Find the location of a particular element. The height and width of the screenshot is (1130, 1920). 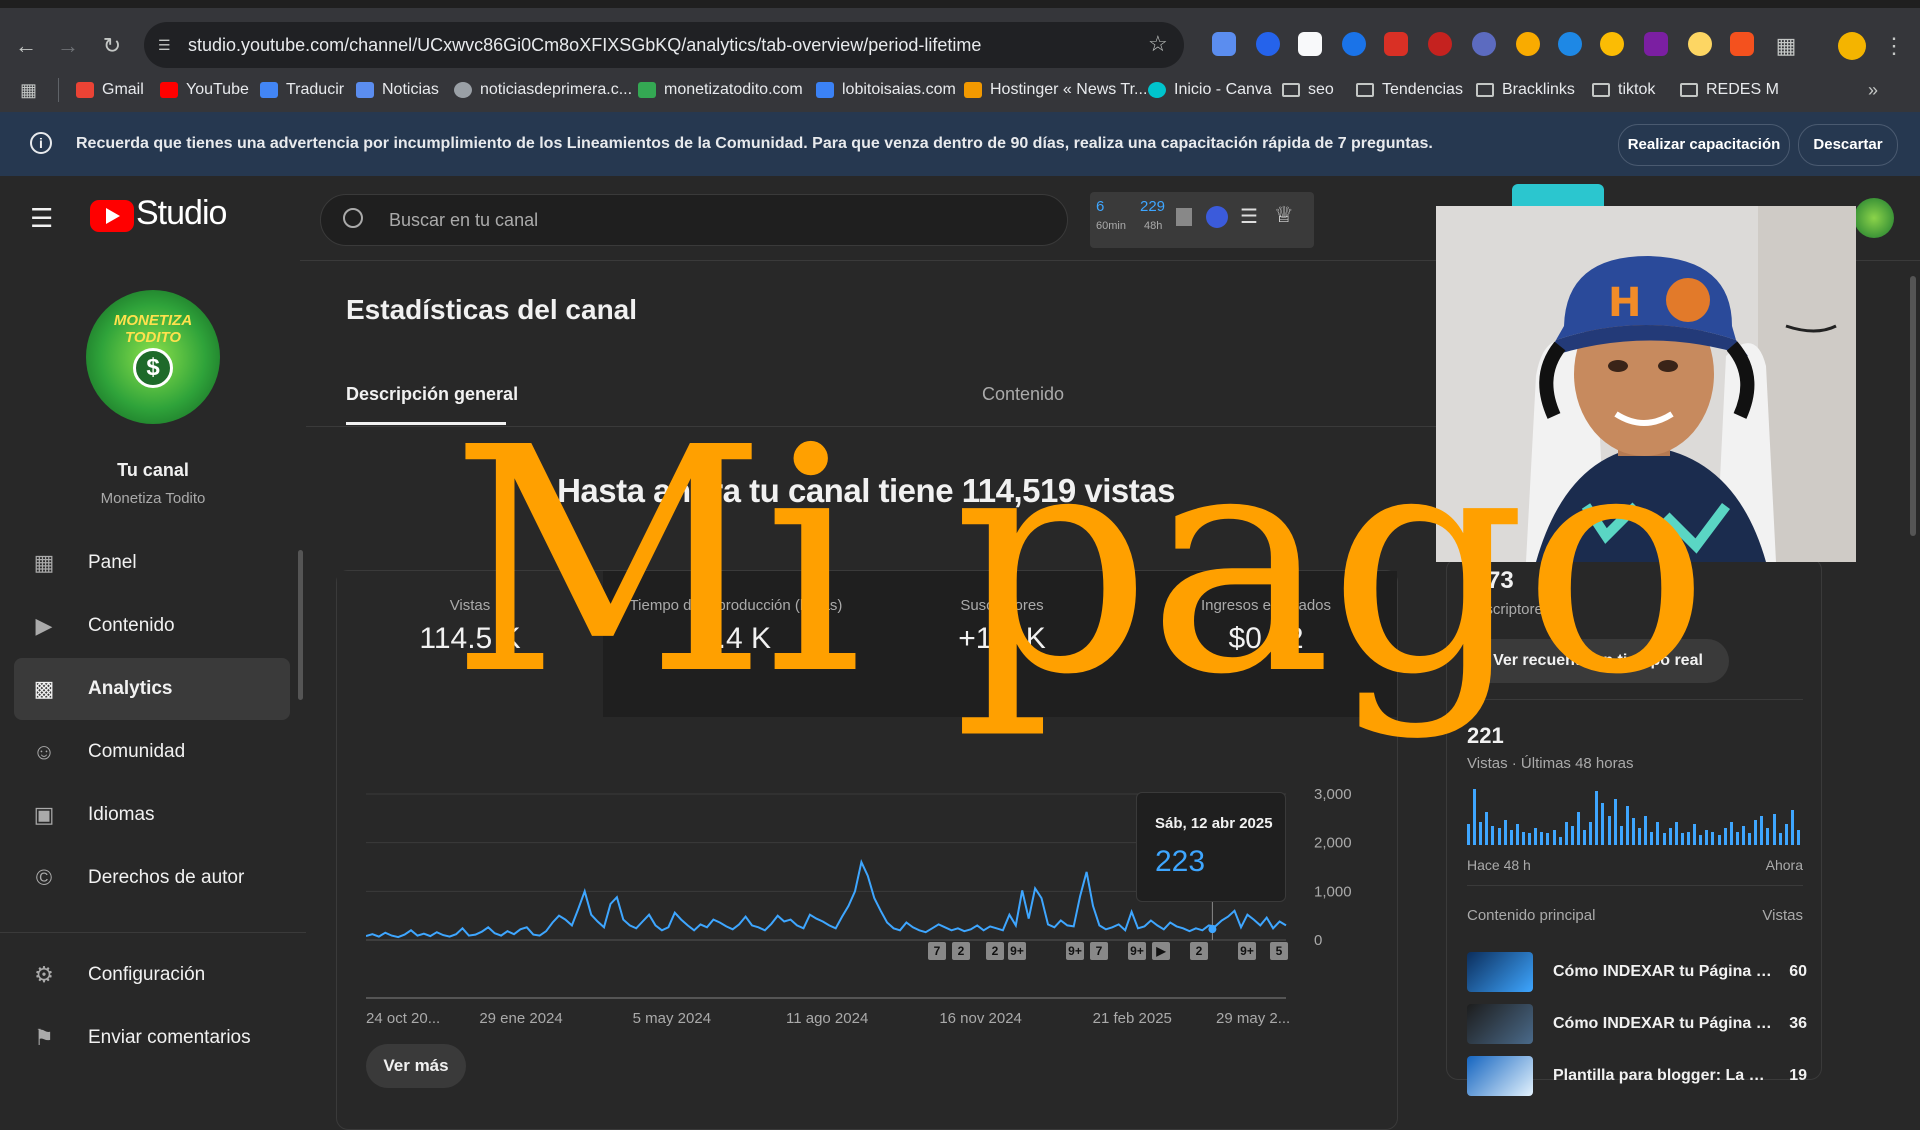

extension-w-icon is located at coordinates (1310, 44).